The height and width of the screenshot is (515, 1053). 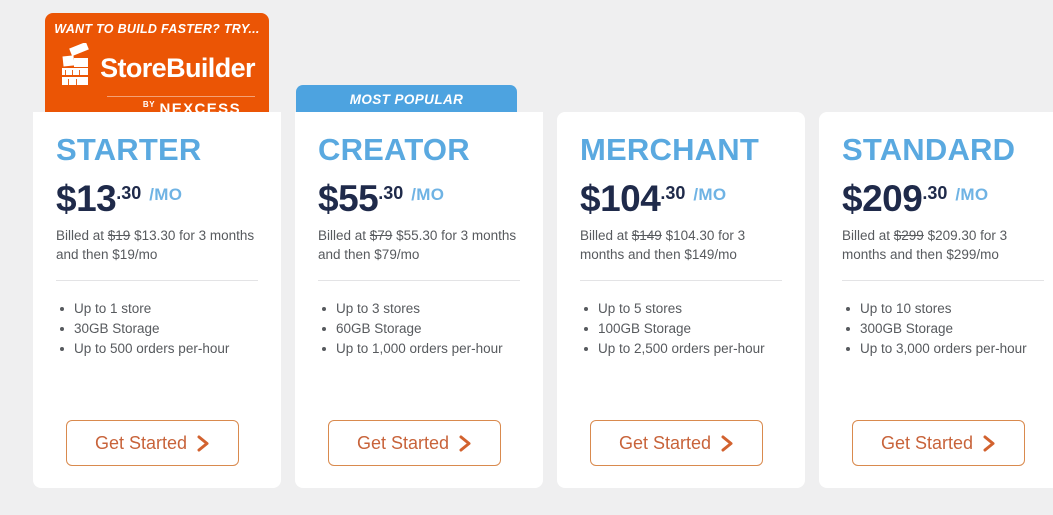 I want to click on feature-item: Up to 1,000 orders per-hour, so click(x=419, y=349).